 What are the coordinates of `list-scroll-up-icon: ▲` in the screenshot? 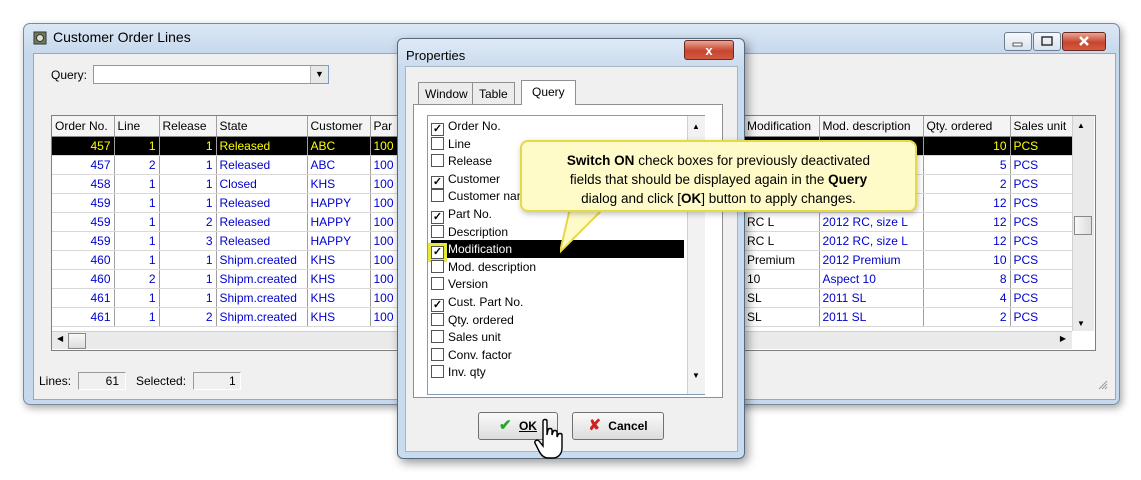 It's located at (696, 126).